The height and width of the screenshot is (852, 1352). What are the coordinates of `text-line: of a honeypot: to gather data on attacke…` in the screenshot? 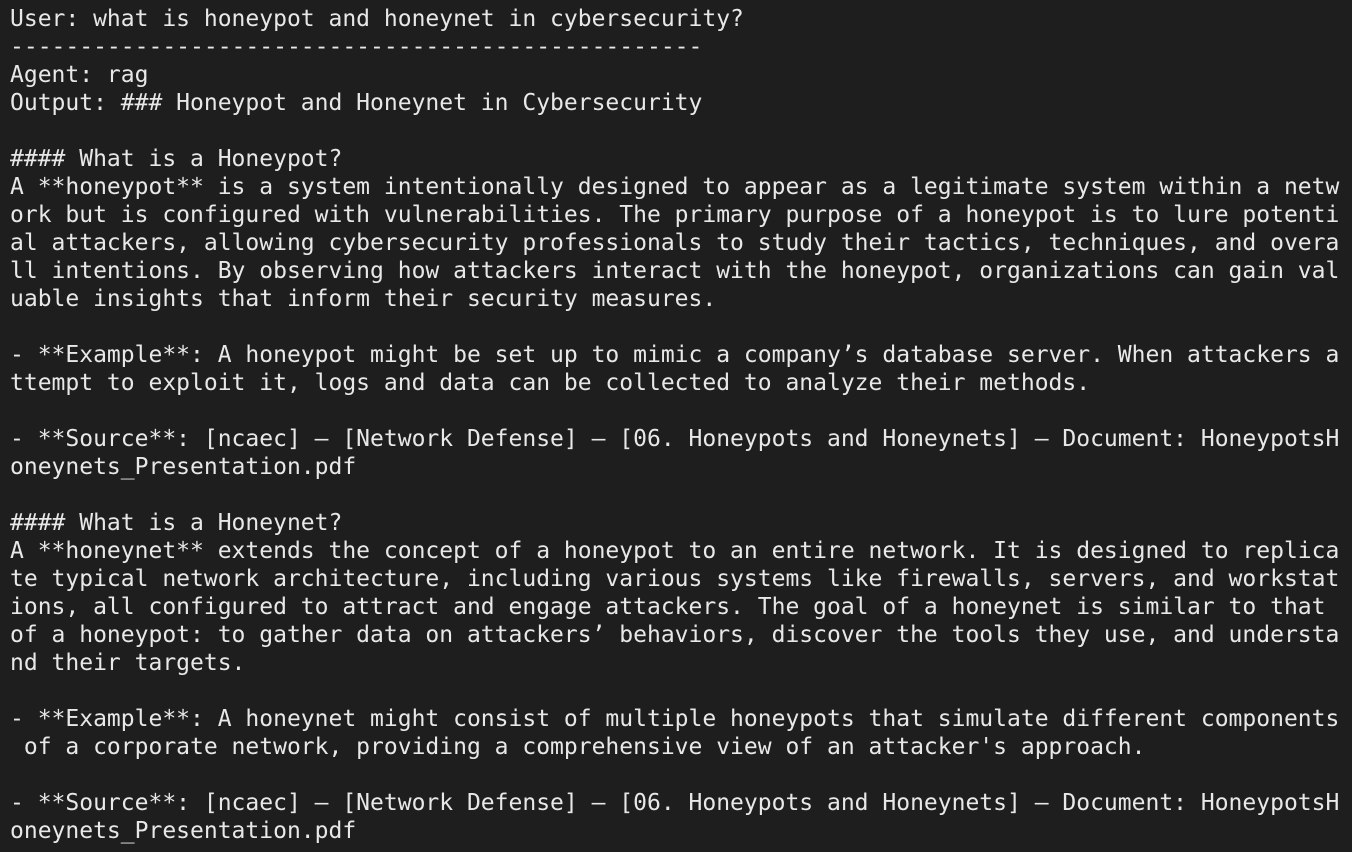 It's located at (675, 635).